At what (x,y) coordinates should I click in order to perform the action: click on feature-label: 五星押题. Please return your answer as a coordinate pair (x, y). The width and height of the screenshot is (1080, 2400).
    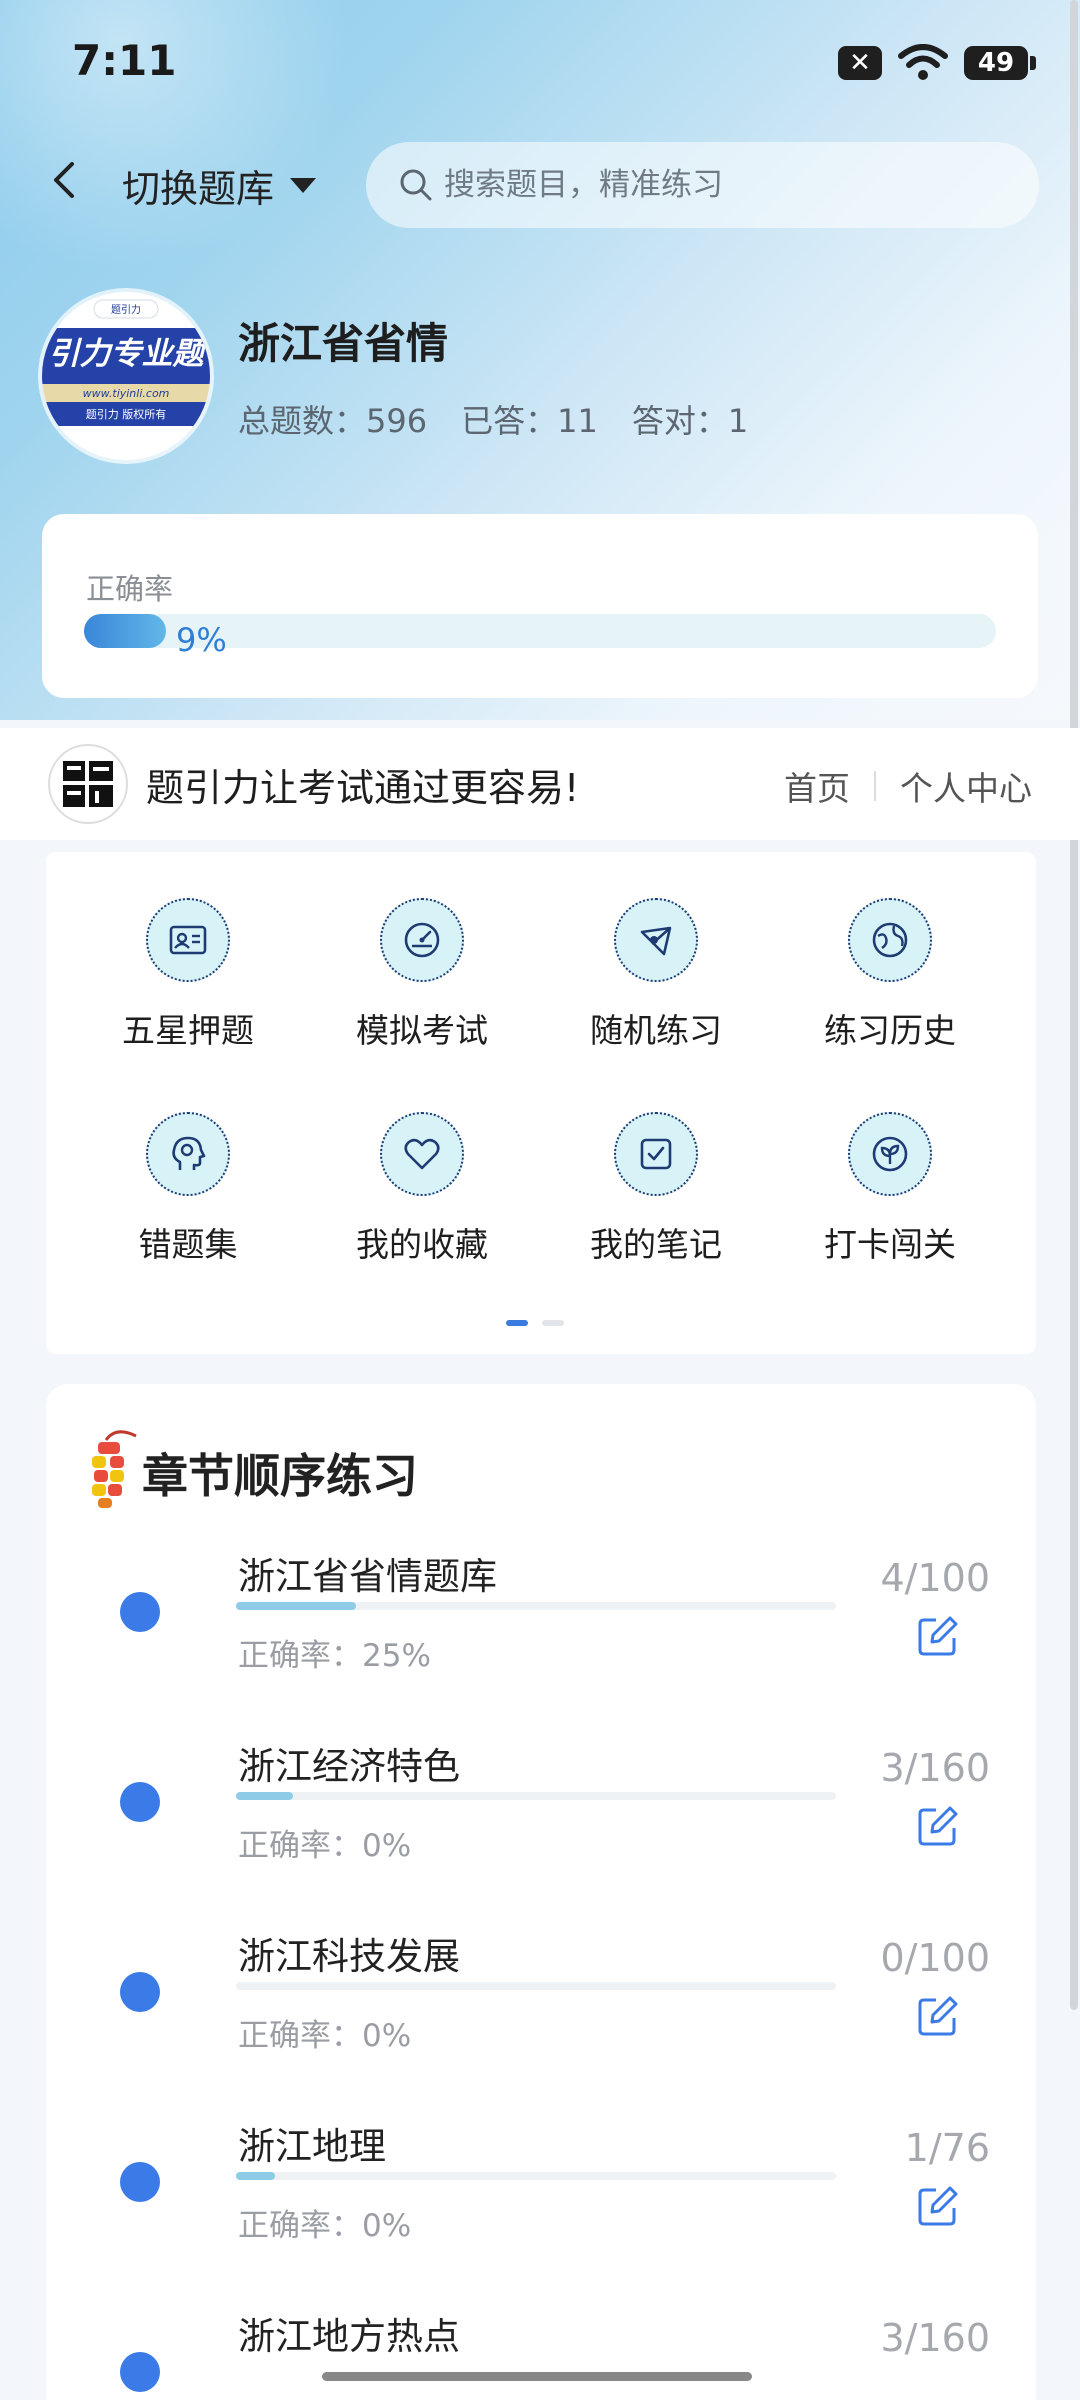
    Looking at the image, I should click on (188, 1030).